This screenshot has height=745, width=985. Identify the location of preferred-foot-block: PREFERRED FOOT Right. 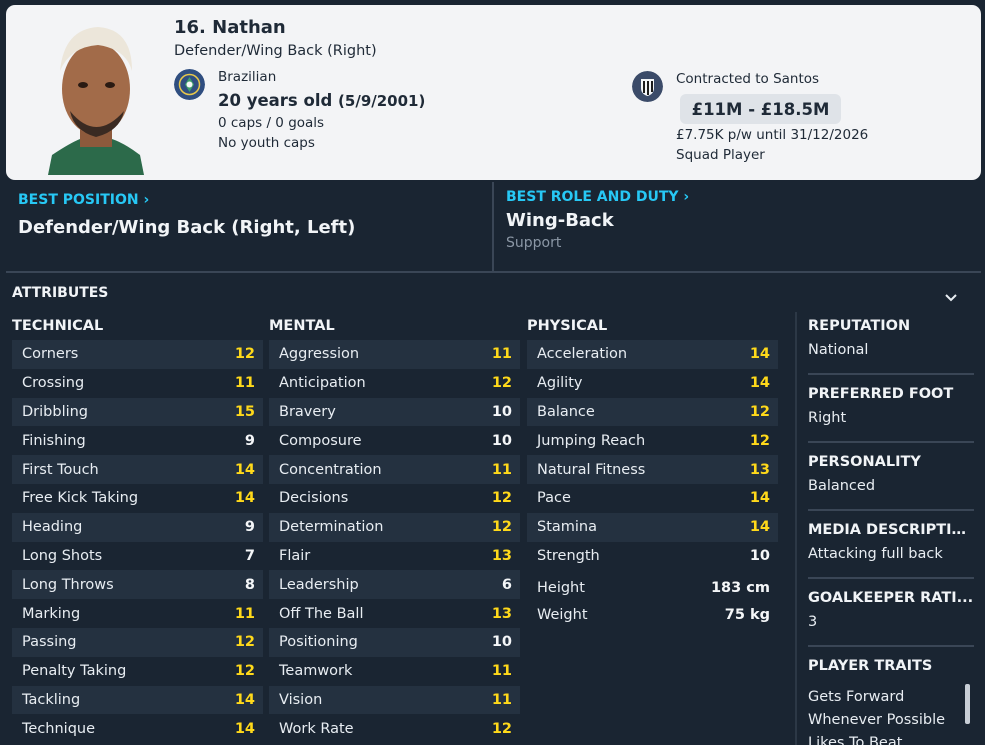
(891, 406).